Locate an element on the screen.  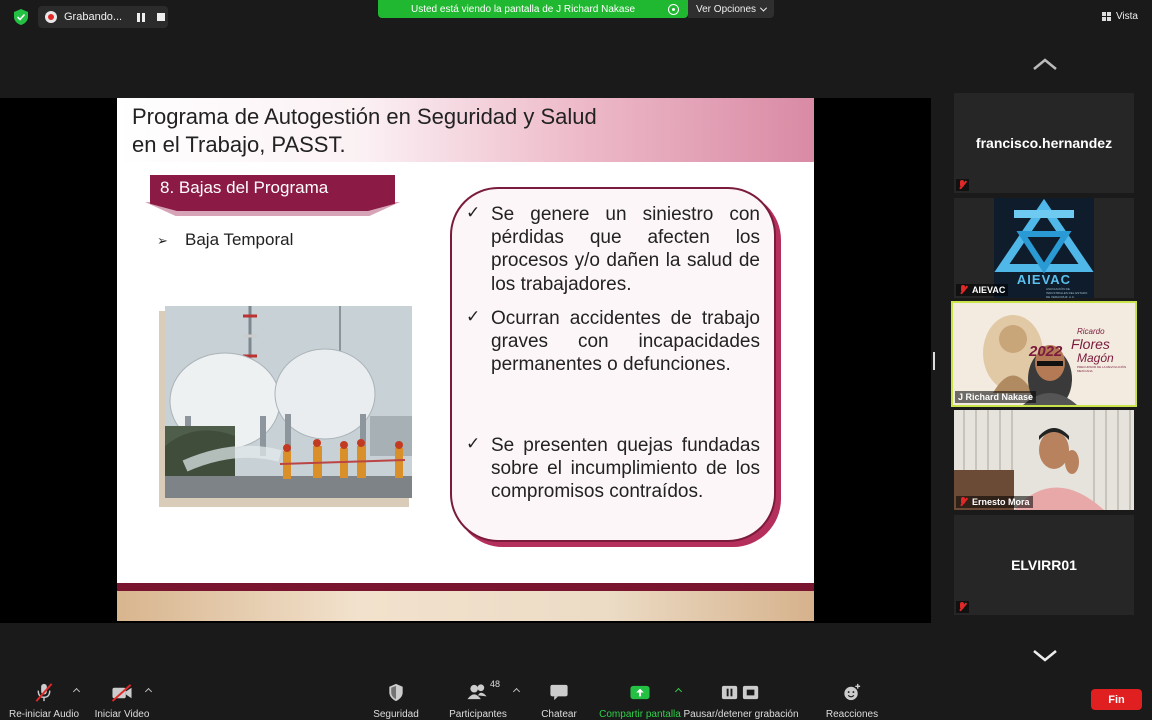
video-off-icon is located at coordinates (121, 693).